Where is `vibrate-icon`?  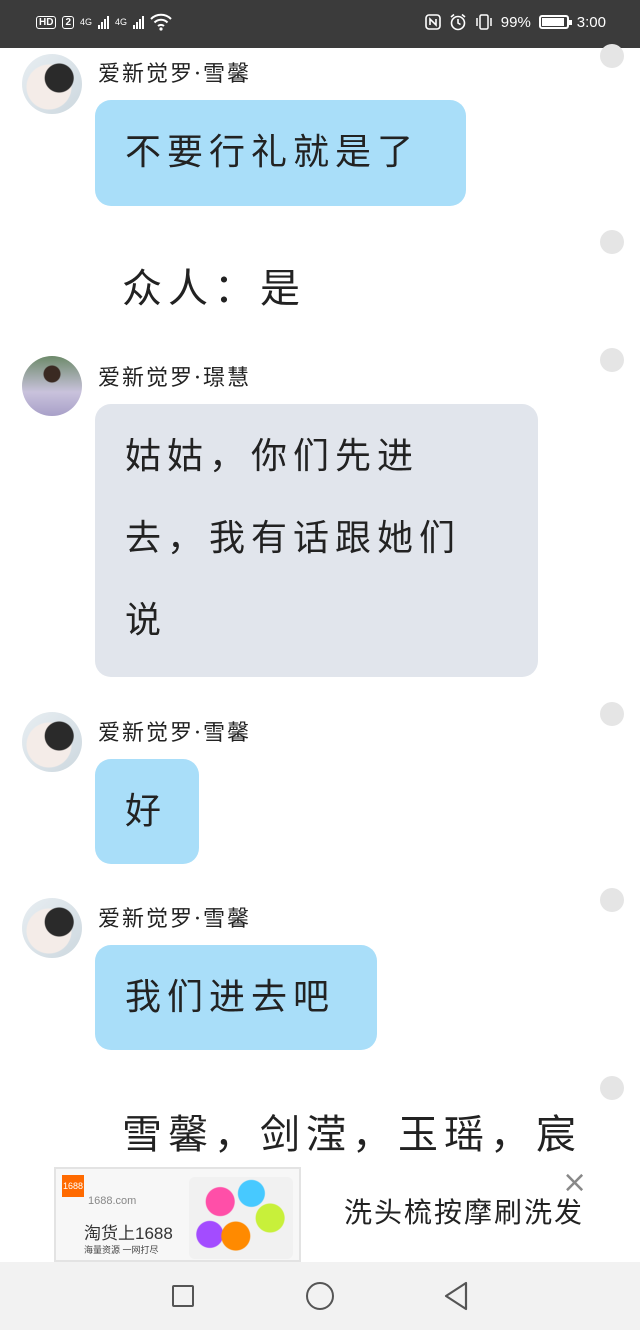 vibrate-icon is located at coordinates (484, 22).